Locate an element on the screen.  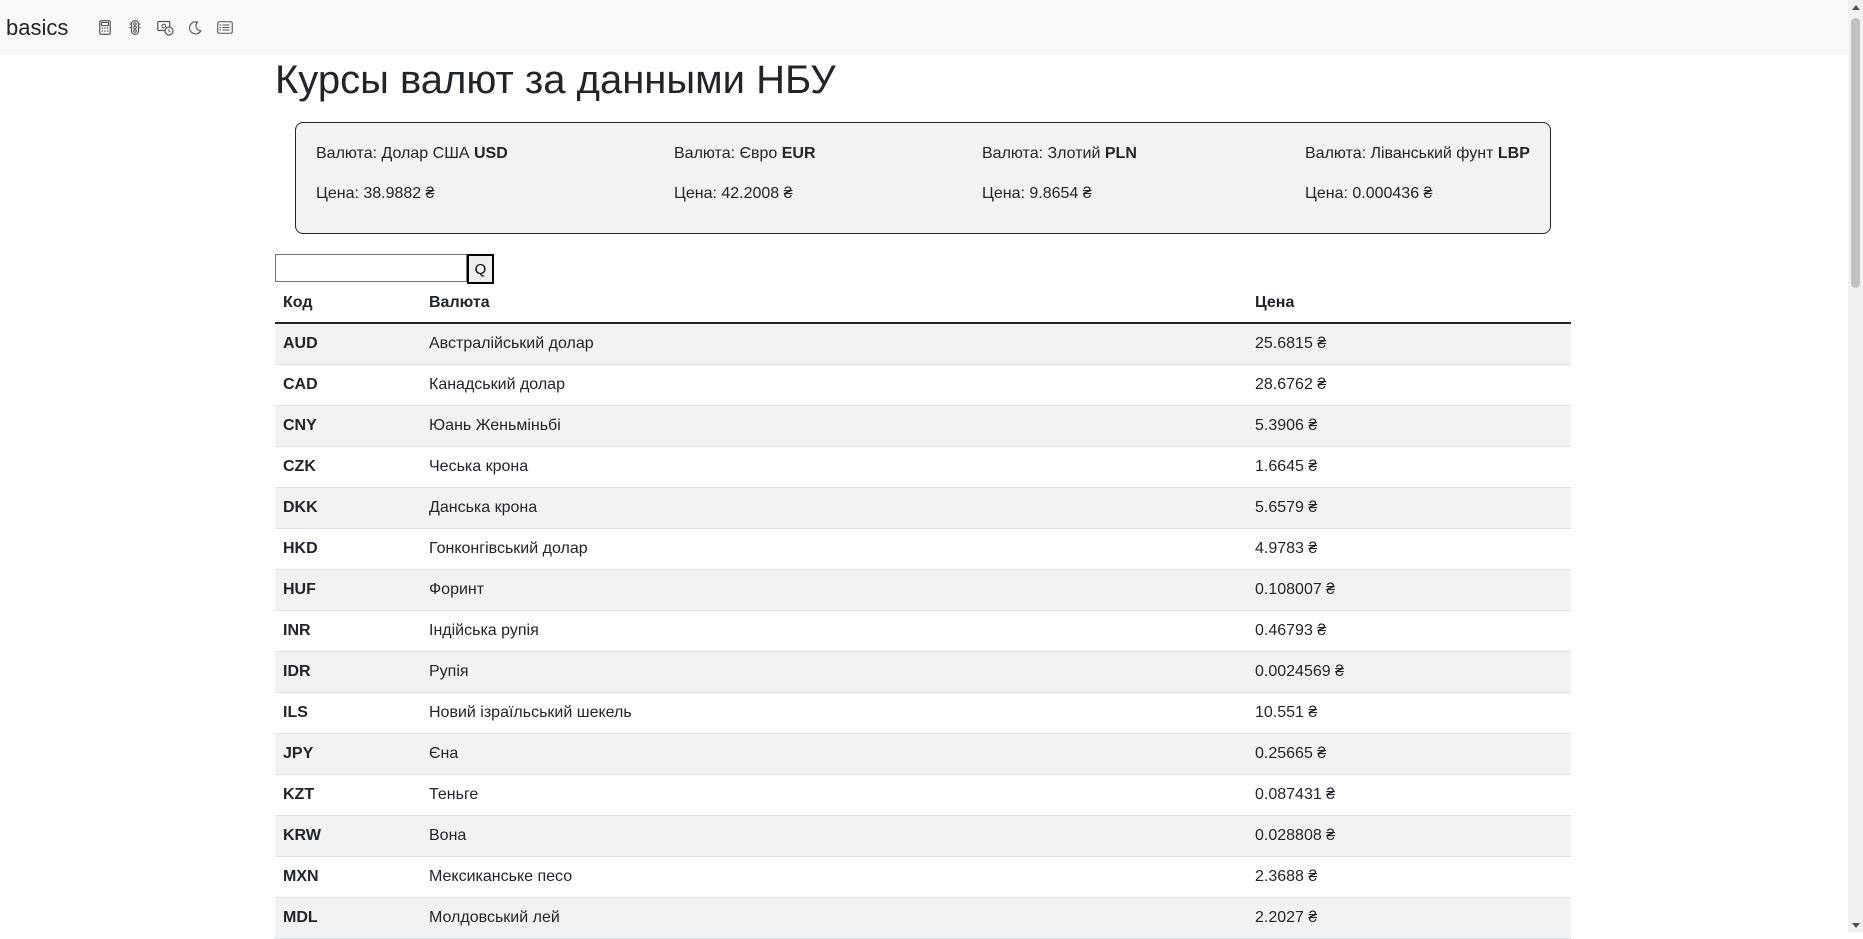
featured-currency-label: Валюта: Долар США is located at coordinates (395, 153).